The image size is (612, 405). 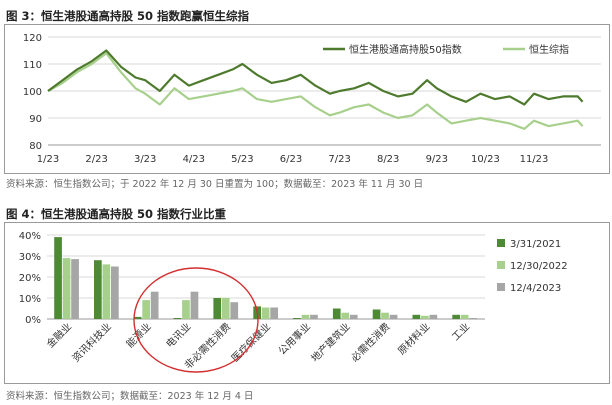 What do you see at coordinates (370, 342) in the screenshot?
I see `category-label: 必需性消费` at bounding box center [370, 342].